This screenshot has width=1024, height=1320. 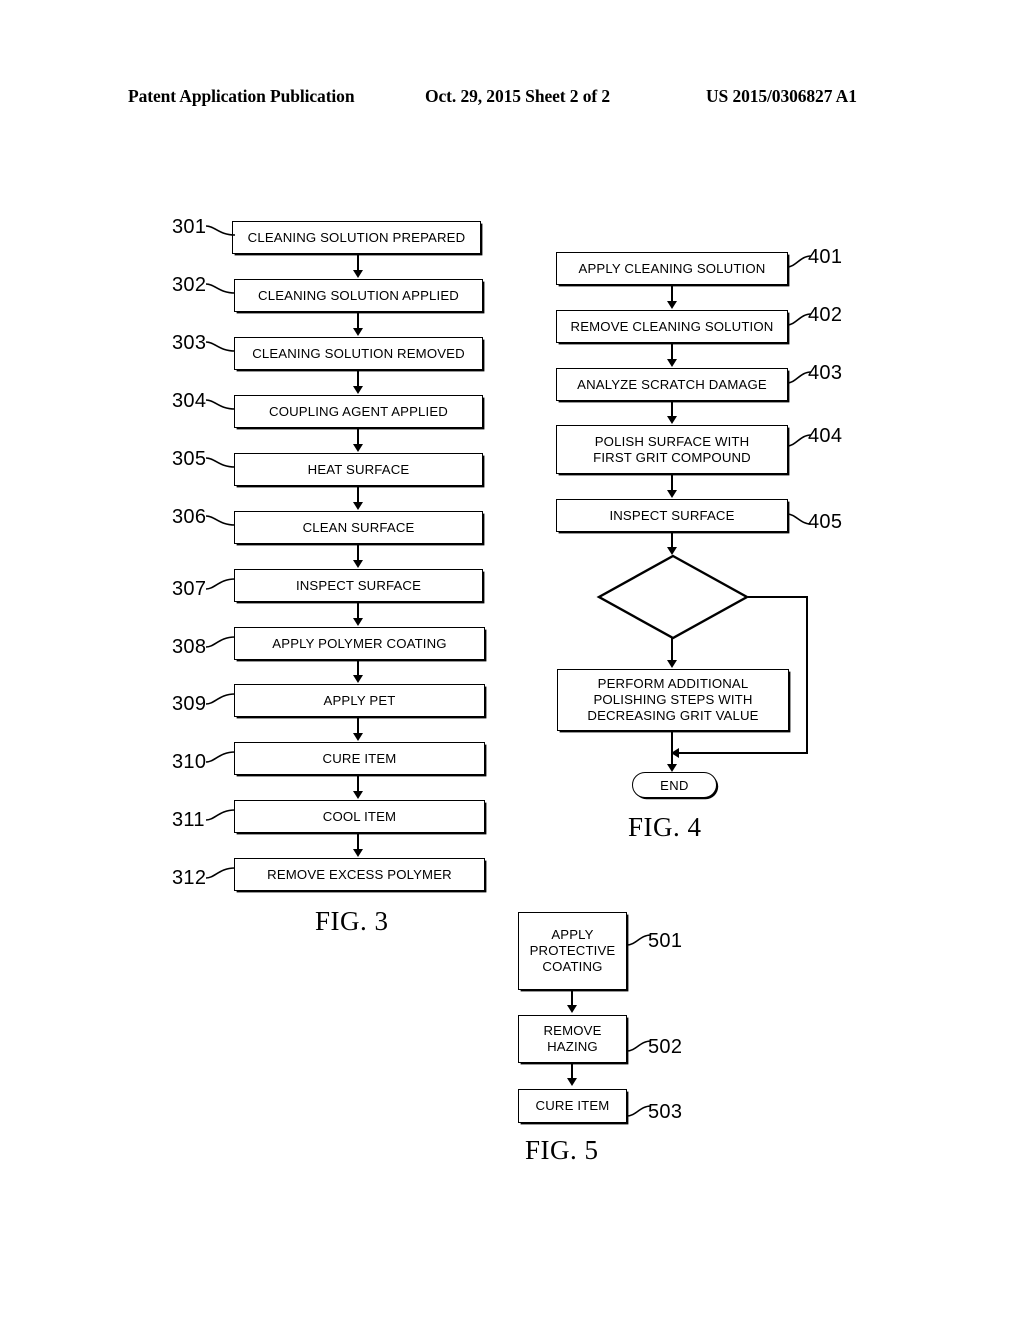 What do you see at coordinates (672, 540) in the screenshot?
I see `connector-405-decision` at bounding box center [672, 540].